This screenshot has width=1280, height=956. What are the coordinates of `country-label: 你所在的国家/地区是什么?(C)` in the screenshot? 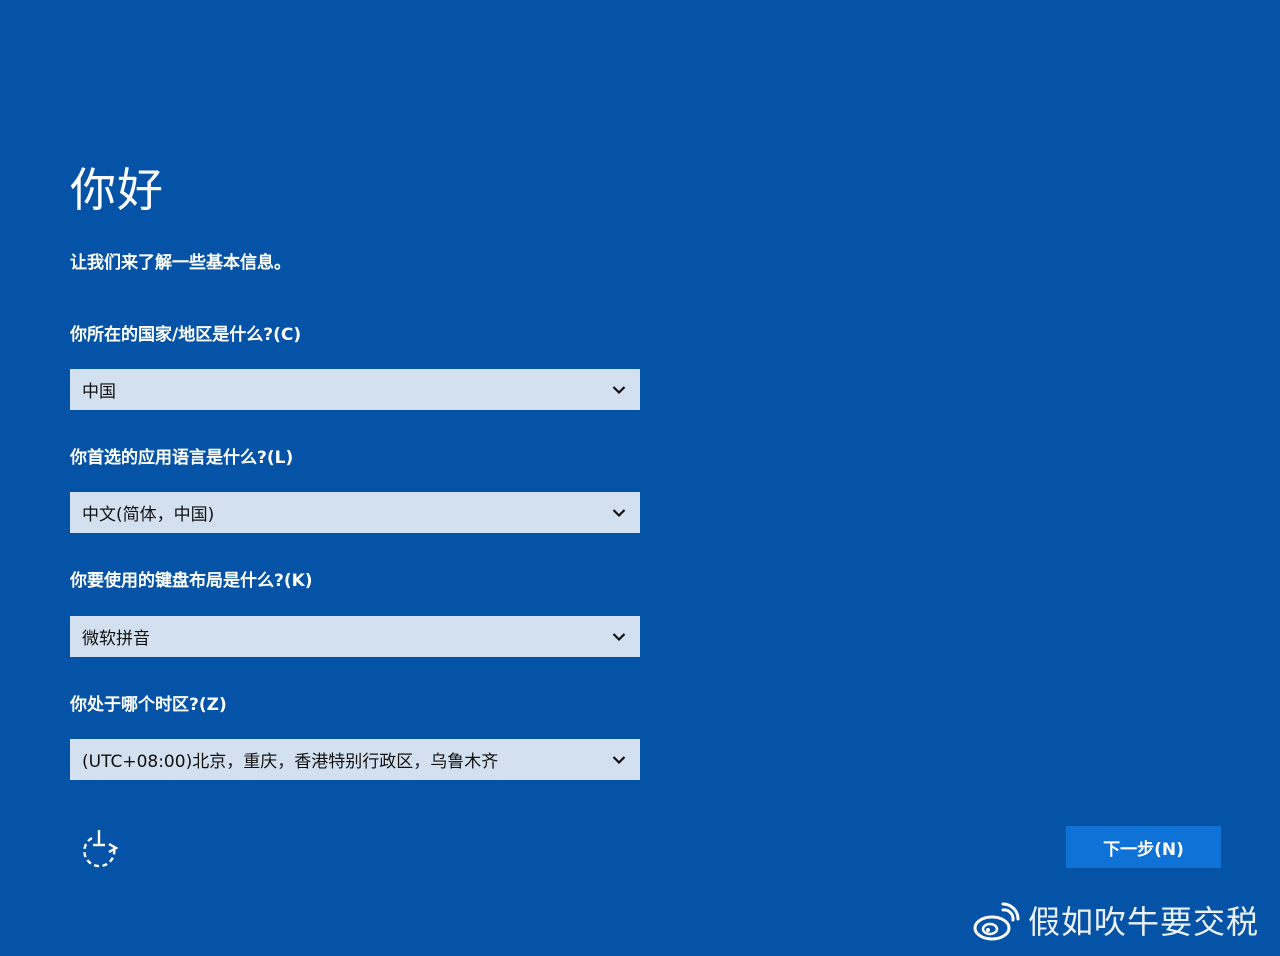 It's located at (186, 335).